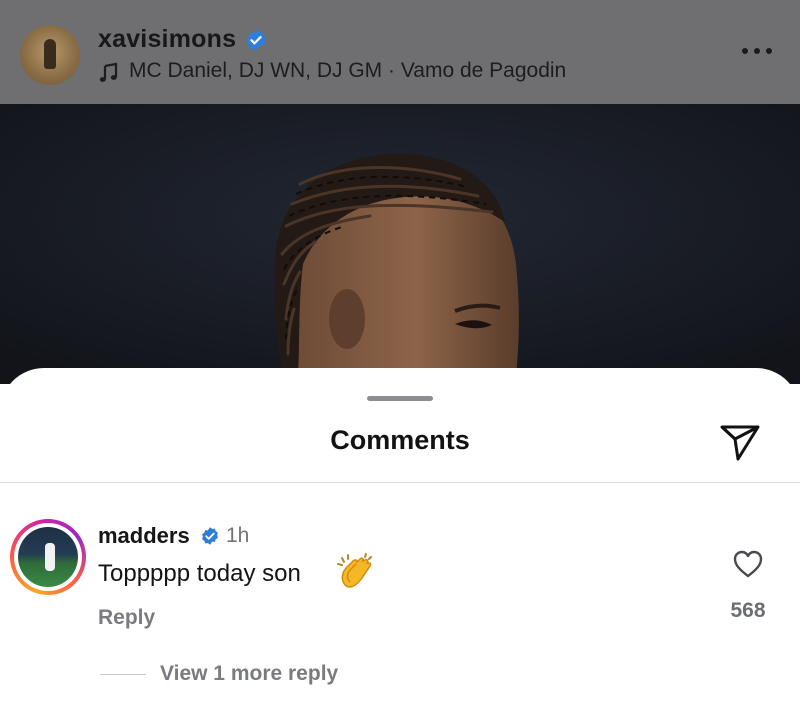  What do you see at coordinates (48, 557) in the screenshot?
I see `commenter-avatar` at bounding box center [48, 557].